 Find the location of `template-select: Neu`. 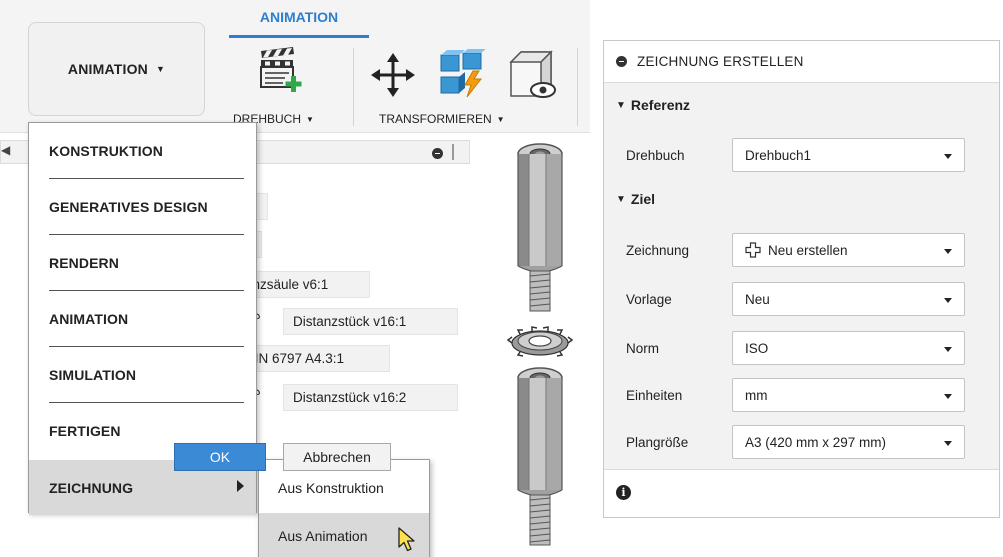

template-select: Neu is located at coordinates (848, 299).